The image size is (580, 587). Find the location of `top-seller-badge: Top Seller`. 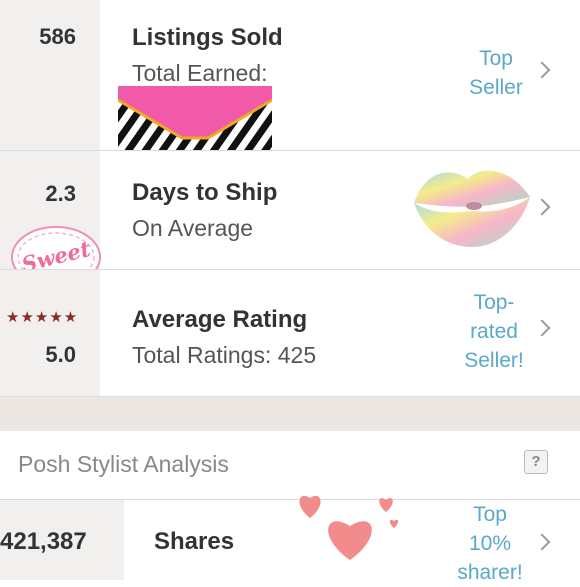

top-seller-badge: Top Seller is located at coordinates (496, 73).